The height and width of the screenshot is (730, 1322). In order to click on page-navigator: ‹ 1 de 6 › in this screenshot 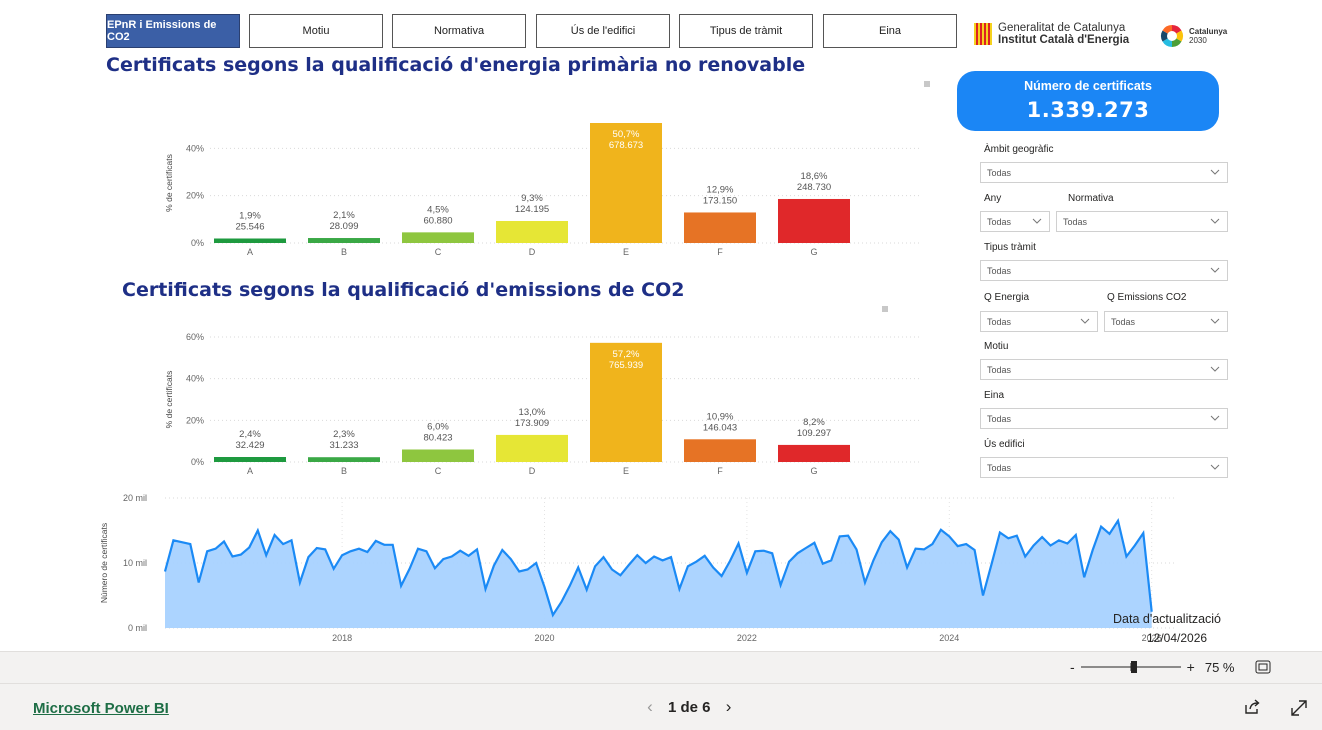, I will do `click(689, 707)`.